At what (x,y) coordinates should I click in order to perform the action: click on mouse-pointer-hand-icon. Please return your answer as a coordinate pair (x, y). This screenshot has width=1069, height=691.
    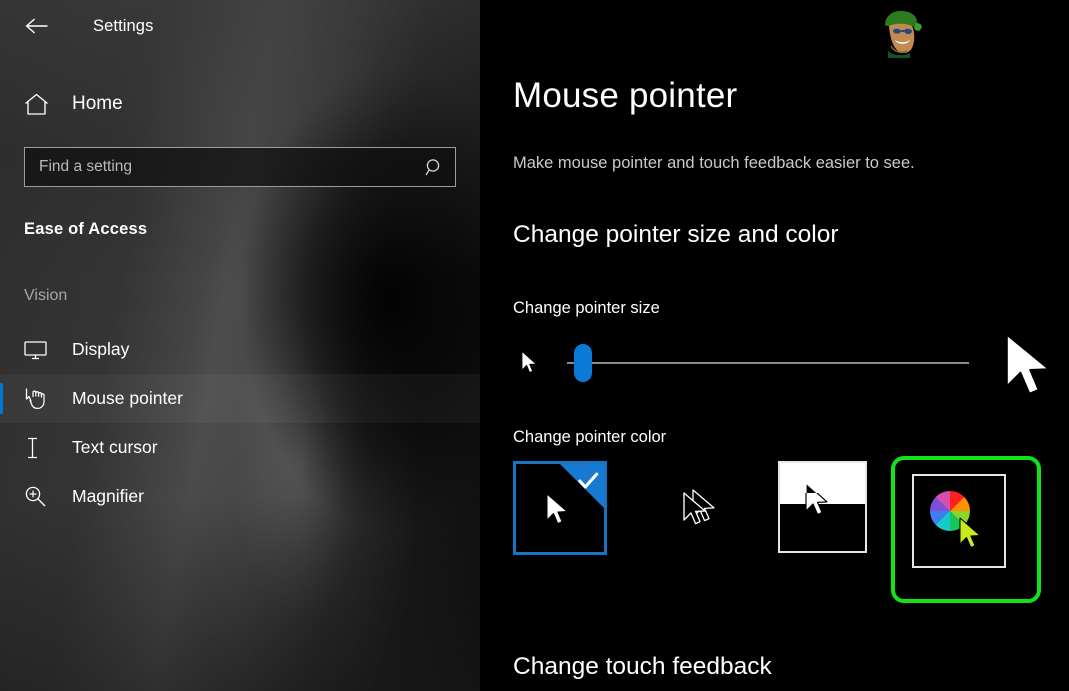
    Looking at the image, I should click on (39, 398).